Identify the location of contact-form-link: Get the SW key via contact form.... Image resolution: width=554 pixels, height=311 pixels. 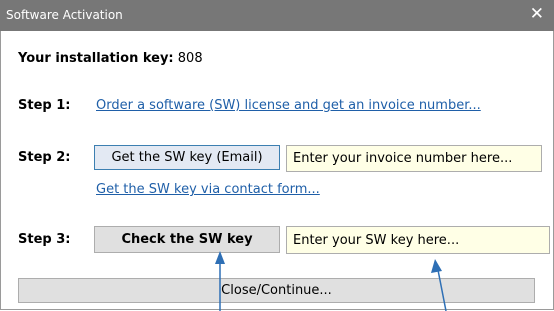
(208, 189).